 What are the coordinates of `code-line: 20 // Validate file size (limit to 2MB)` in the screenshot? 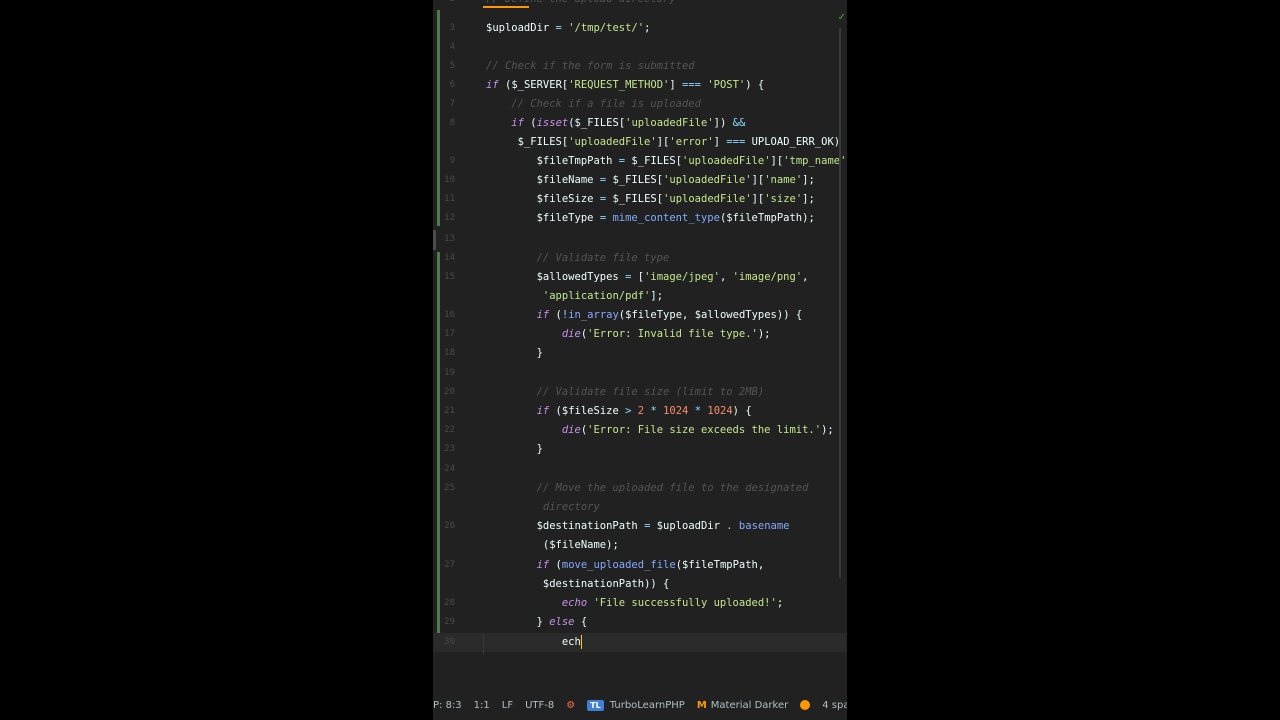 It's located at (640, 392).